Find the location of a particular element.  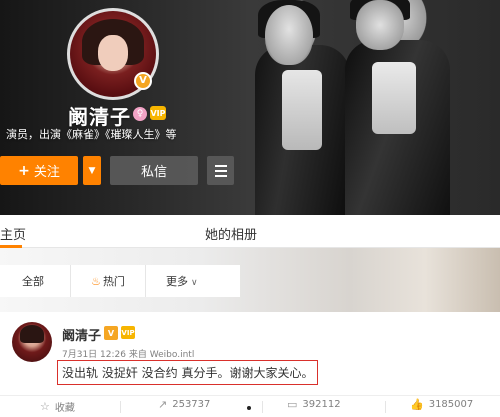

feed-filter-bar: 全部 ♨ 热门 更多 ∨ is located at coordinates (120, 281).